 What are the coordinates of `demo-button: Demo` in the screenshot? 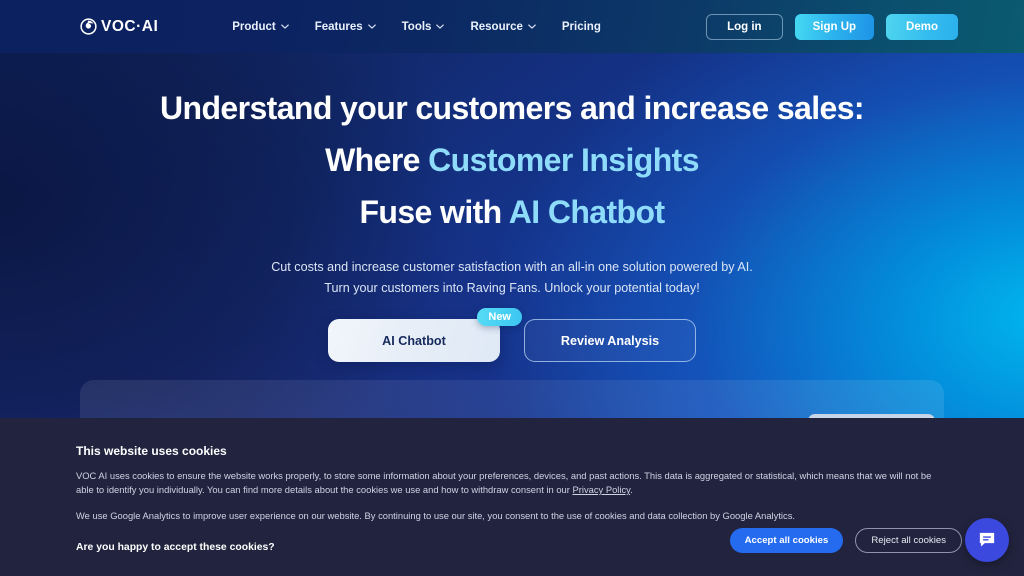 It's located at (922, 26).